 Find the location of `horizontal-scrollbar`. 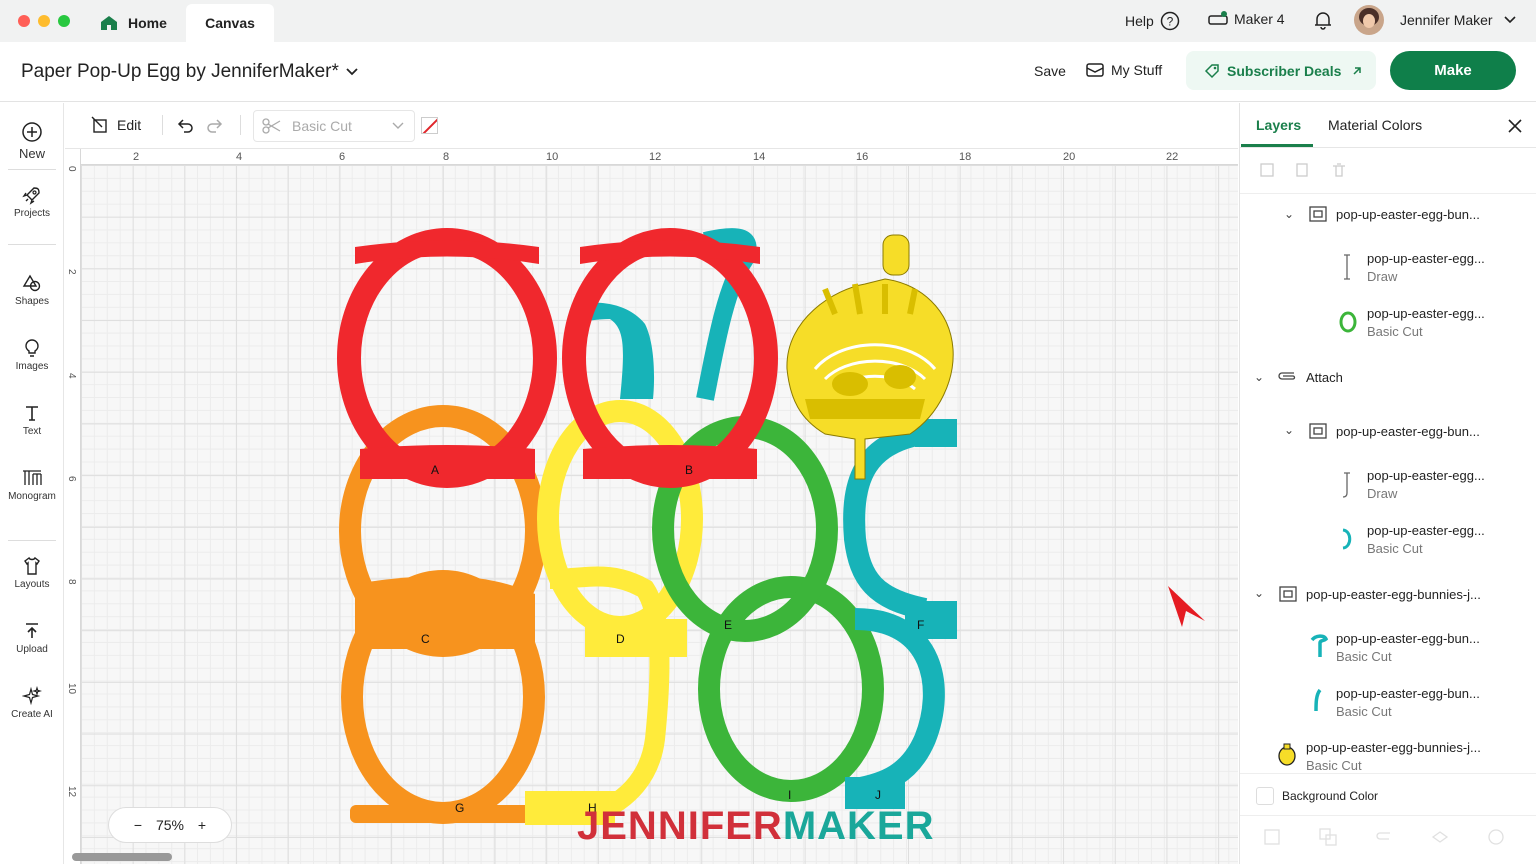

horizontal-scrollbar is located at coordinates (122, 857).